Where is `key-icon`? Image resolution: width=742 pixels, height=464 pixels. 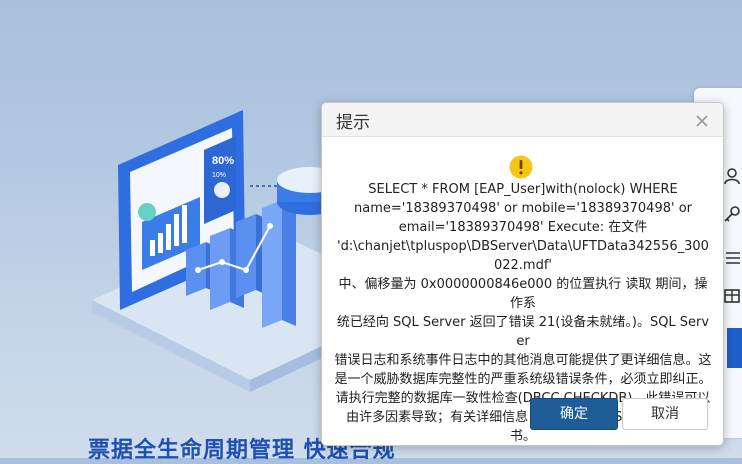
key-icon is located at coordinates (732, 214).